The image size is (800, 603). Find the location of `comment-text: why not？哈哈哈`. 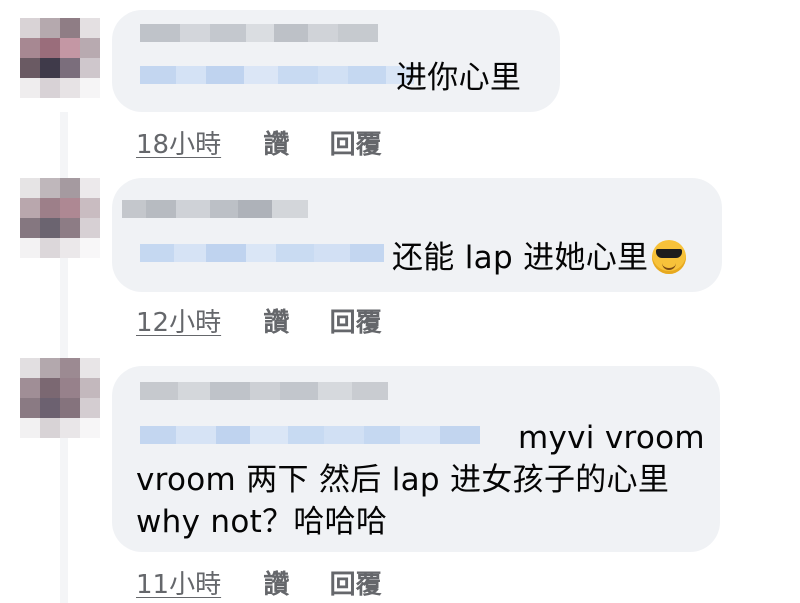

comment-text: why not？哈哈哈 is located at coordinates (261, 522).